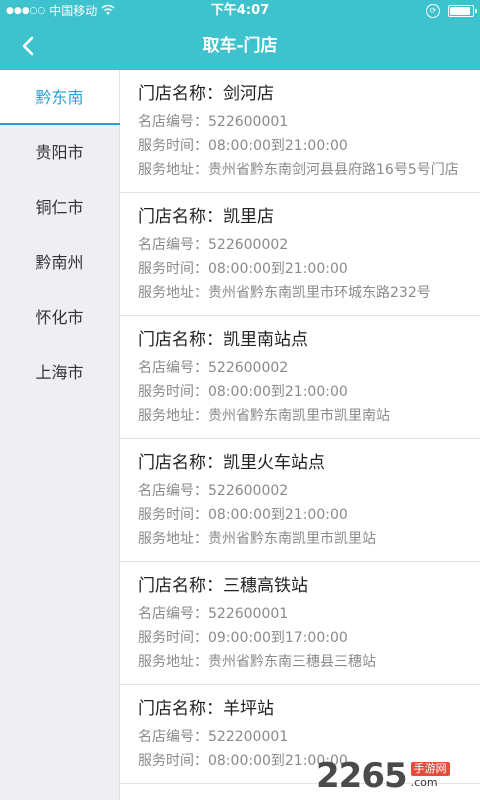  I want to click on store-name: 剑河店, so click(248, 94).